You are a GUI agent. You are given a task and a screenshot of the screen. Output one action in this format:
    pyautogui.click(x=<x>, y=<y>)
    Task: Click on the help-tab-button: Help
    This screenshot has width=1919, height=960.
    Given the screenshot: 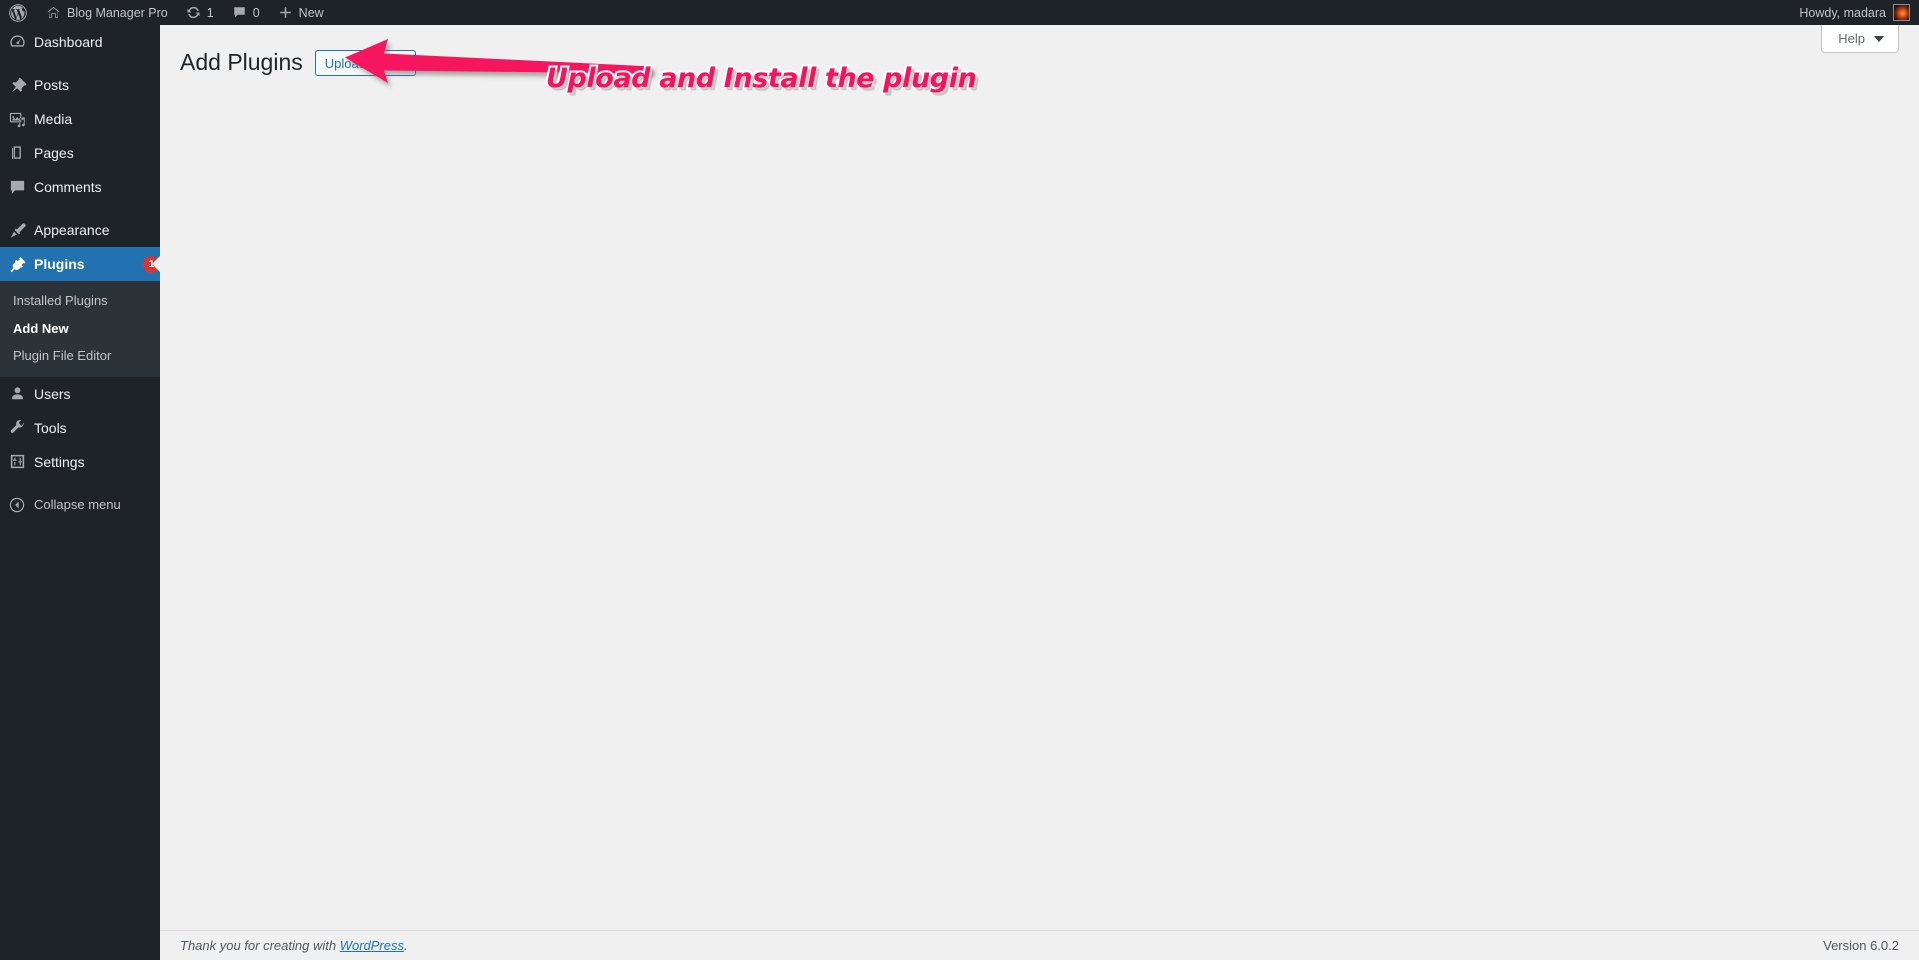 What is the action you would take?
    pyautogui.click(x=1860, y=39)
    